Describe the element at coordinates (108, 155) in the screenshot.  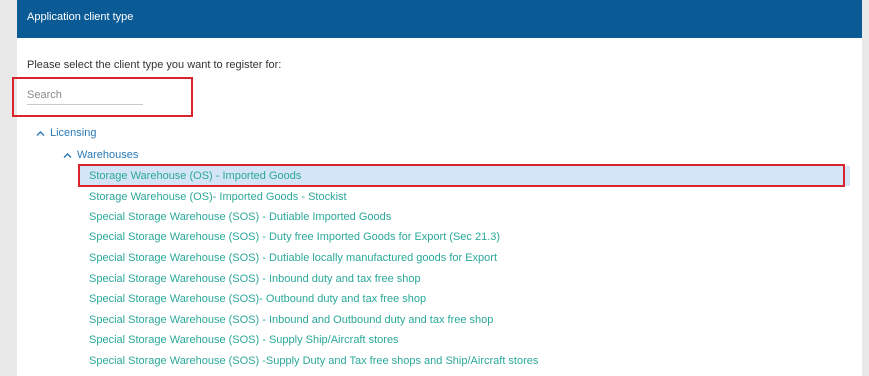
I see `tree-node-label: Warehouses` at that location.